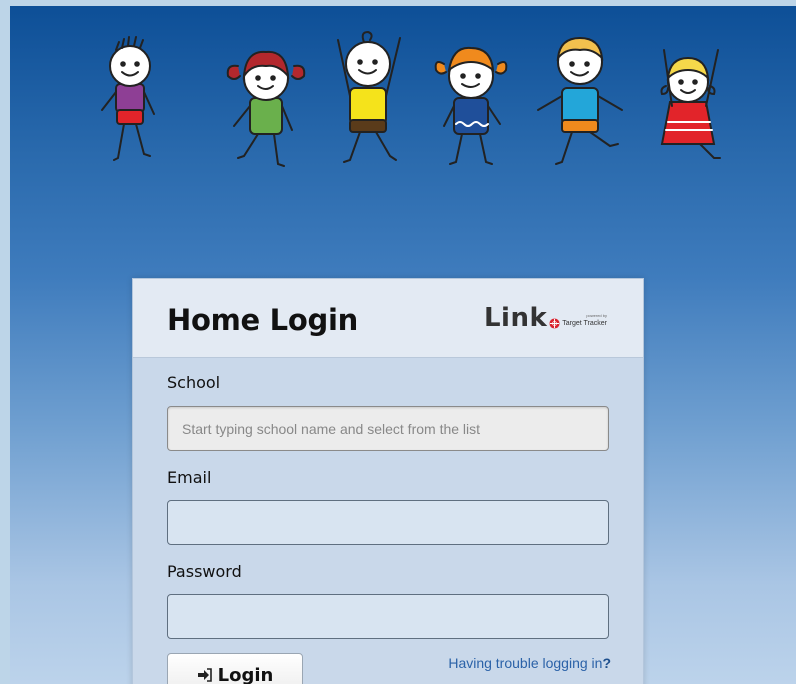 The image size is (796, 684). Describe the element at coordinates (525, 663) in the screenshot. I see `trouble-link-text: Having trouble logging in` at that location.